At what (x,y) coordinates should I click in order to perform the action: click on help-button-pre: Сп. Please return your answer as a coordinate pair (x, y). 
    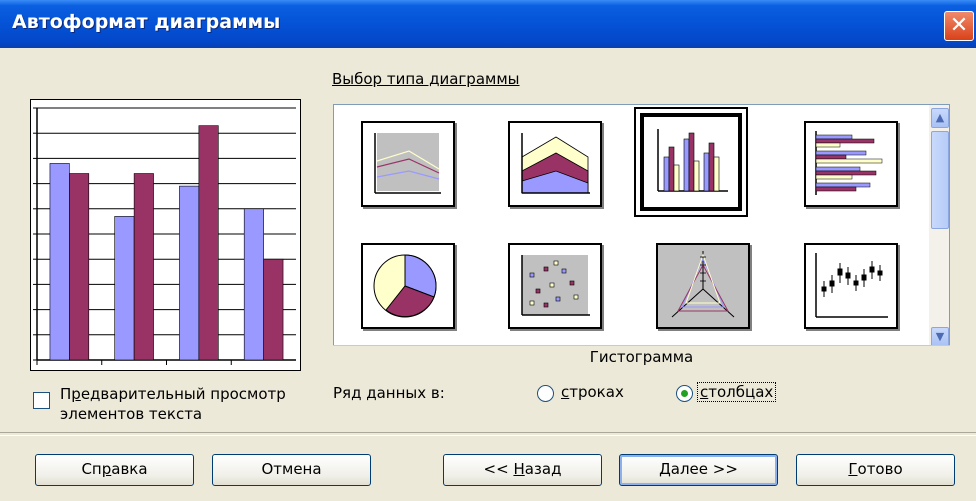
    Looking at the image, I should click on (91, 469).